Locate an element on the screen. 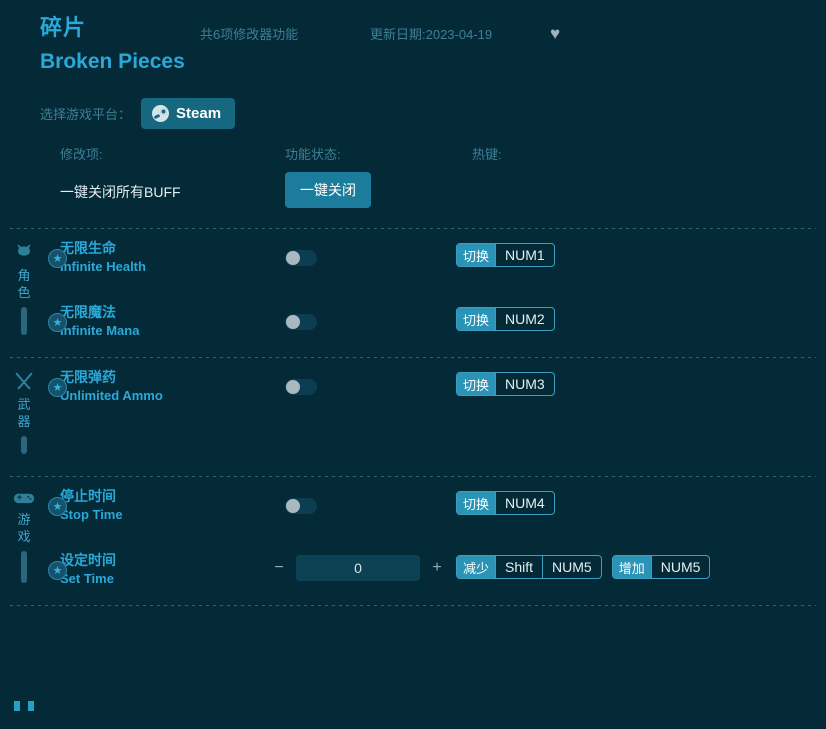 The image size is (826, 729). hotkey-key-label: NUM3 is located at coordinates (524, 384).